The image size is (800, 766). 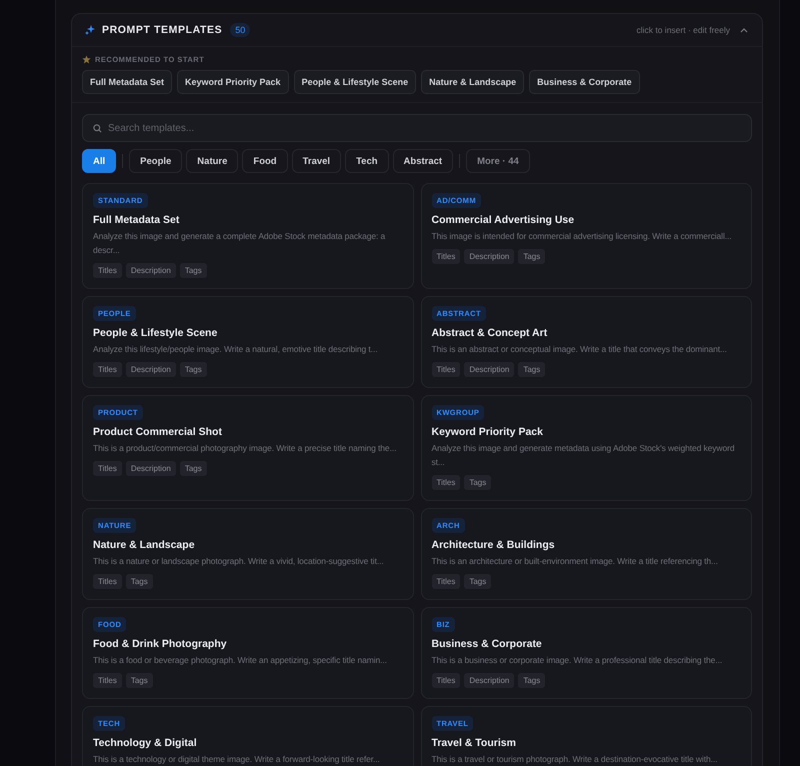 I want to click on panel-hint: click to insert · edit freely, so click(x=683, y=30).